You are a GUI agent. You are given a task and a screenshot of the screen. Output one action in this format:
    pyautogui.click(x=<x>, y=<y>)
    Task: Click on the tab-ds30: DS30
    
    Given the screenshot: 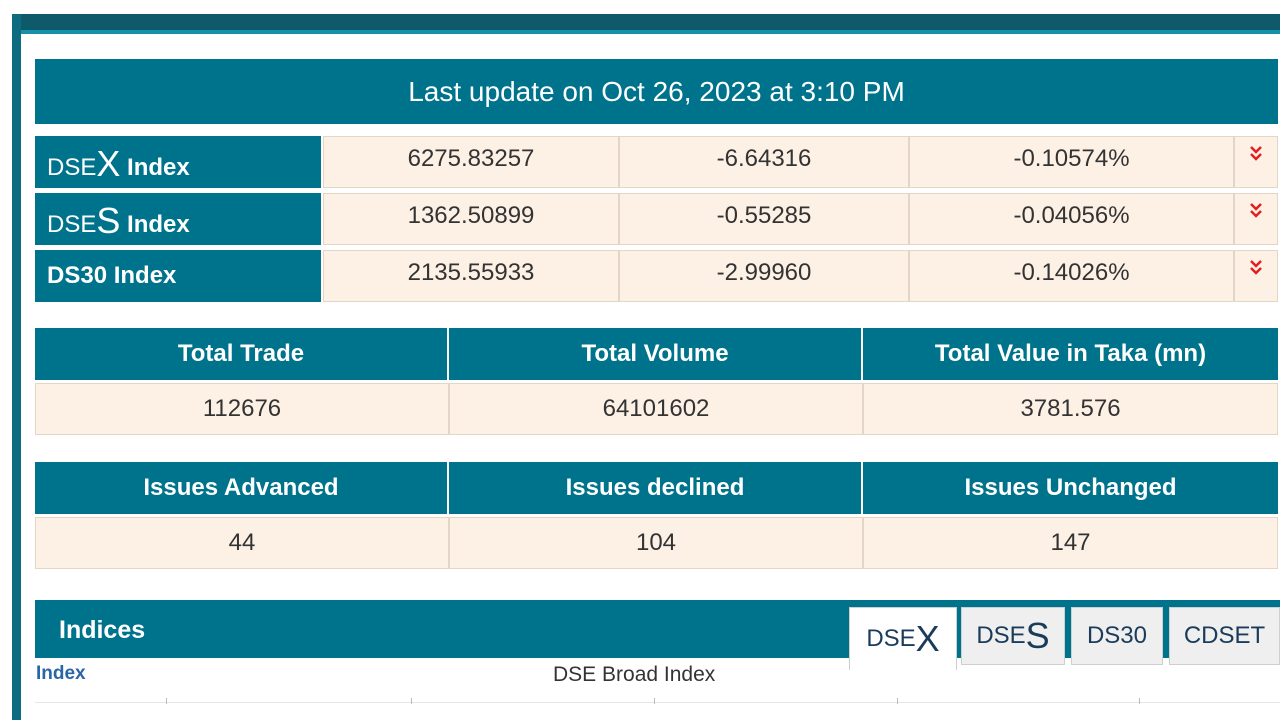 What is the action you would take?
    pyautogui.click(x=1117, y=636)
    